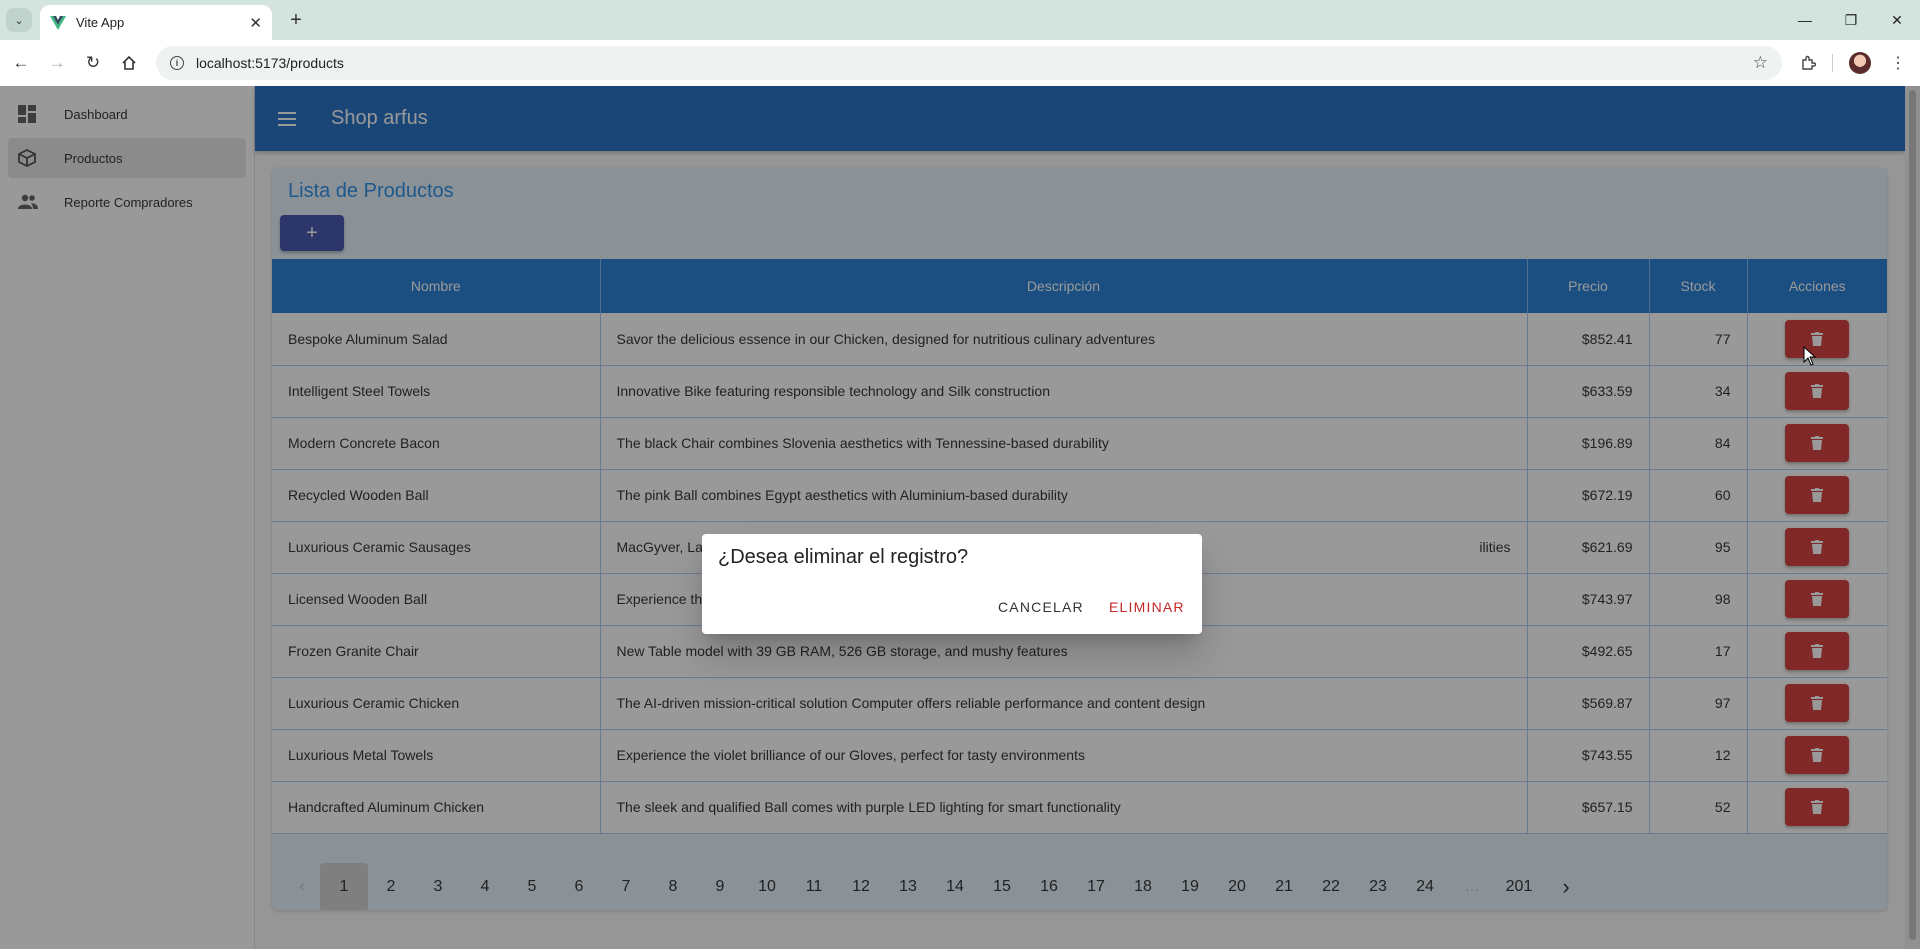 The width and height of the screenshot is (1920, 949). I want to click on vue-logo-icon, so click(58, 22).